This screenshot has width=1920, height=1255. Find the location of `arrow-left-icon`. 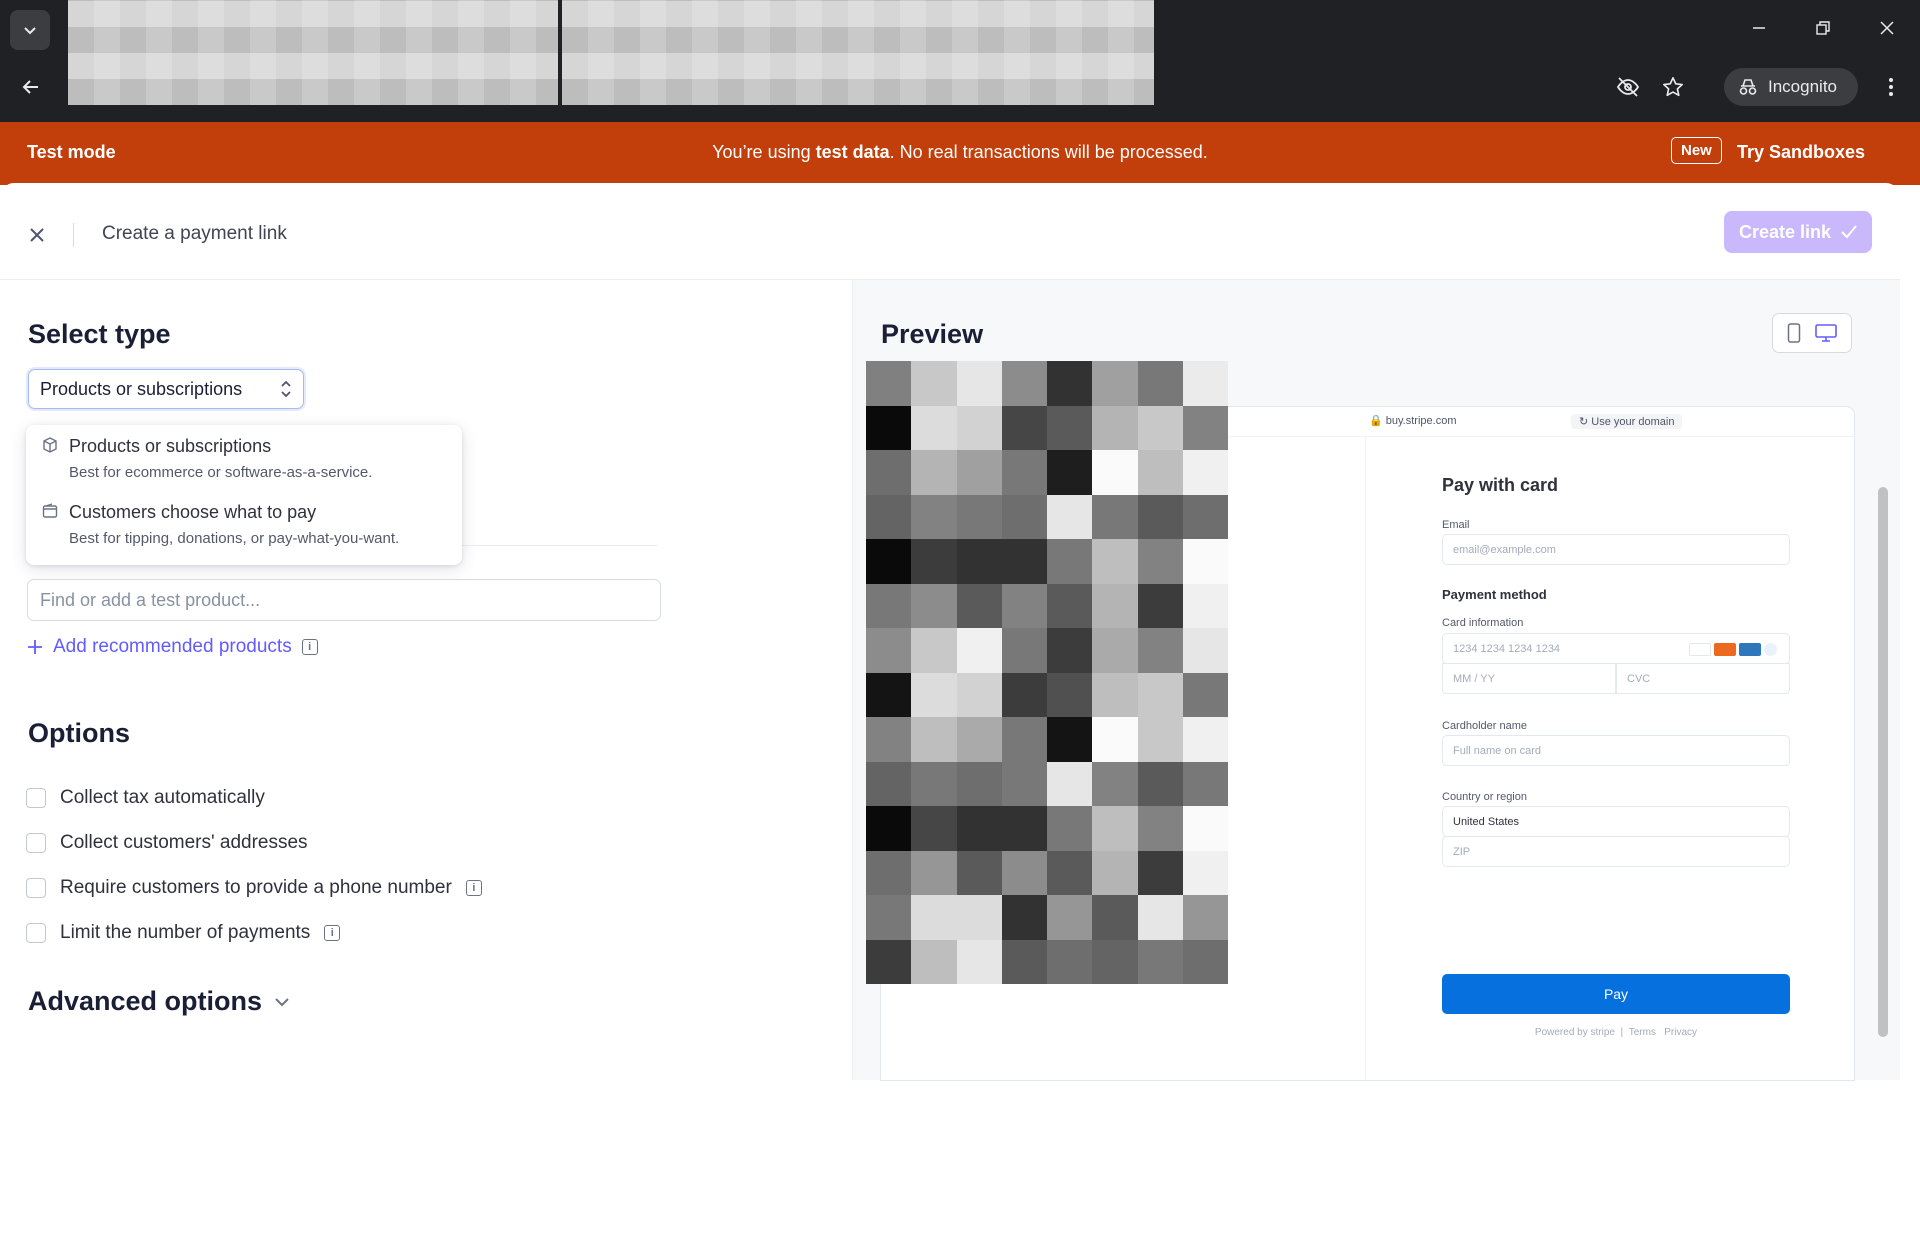

arrow-left-icon is located at coordinates (30, 87).